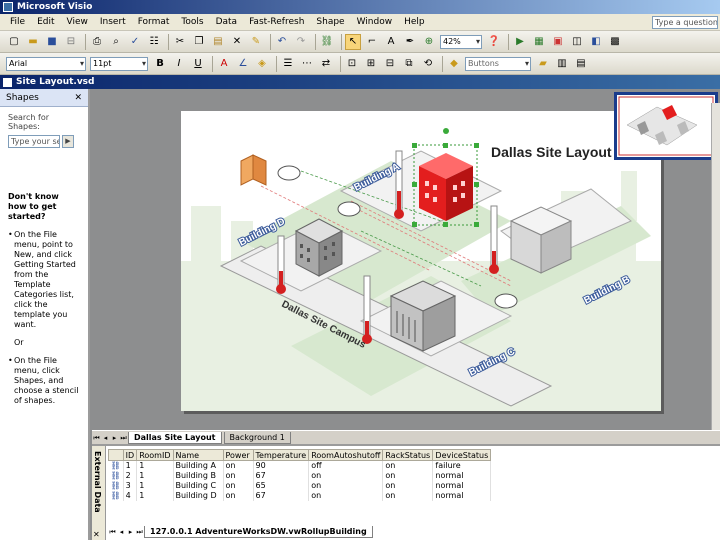 The width and height of the screenshot is (720, 540). I want to click on building-c-shape, so click(423, 316).